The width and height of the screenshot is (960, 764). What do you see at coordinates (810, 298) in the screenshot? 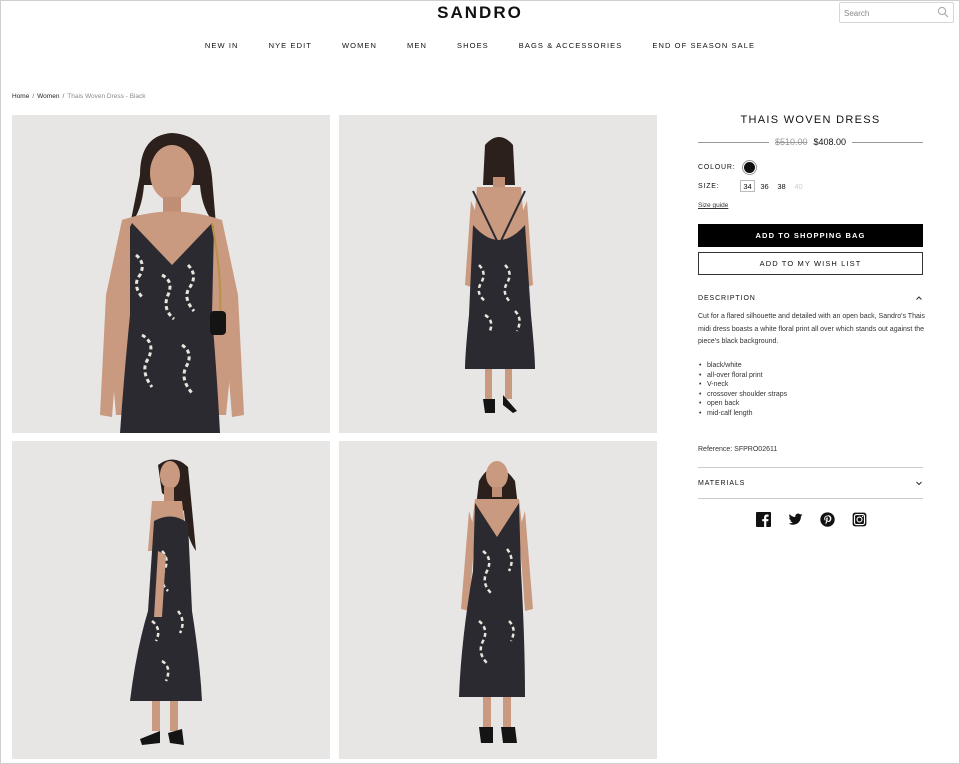
I see `description-accordion-header: DESCRIPTION` at bounding box center [810, 298].